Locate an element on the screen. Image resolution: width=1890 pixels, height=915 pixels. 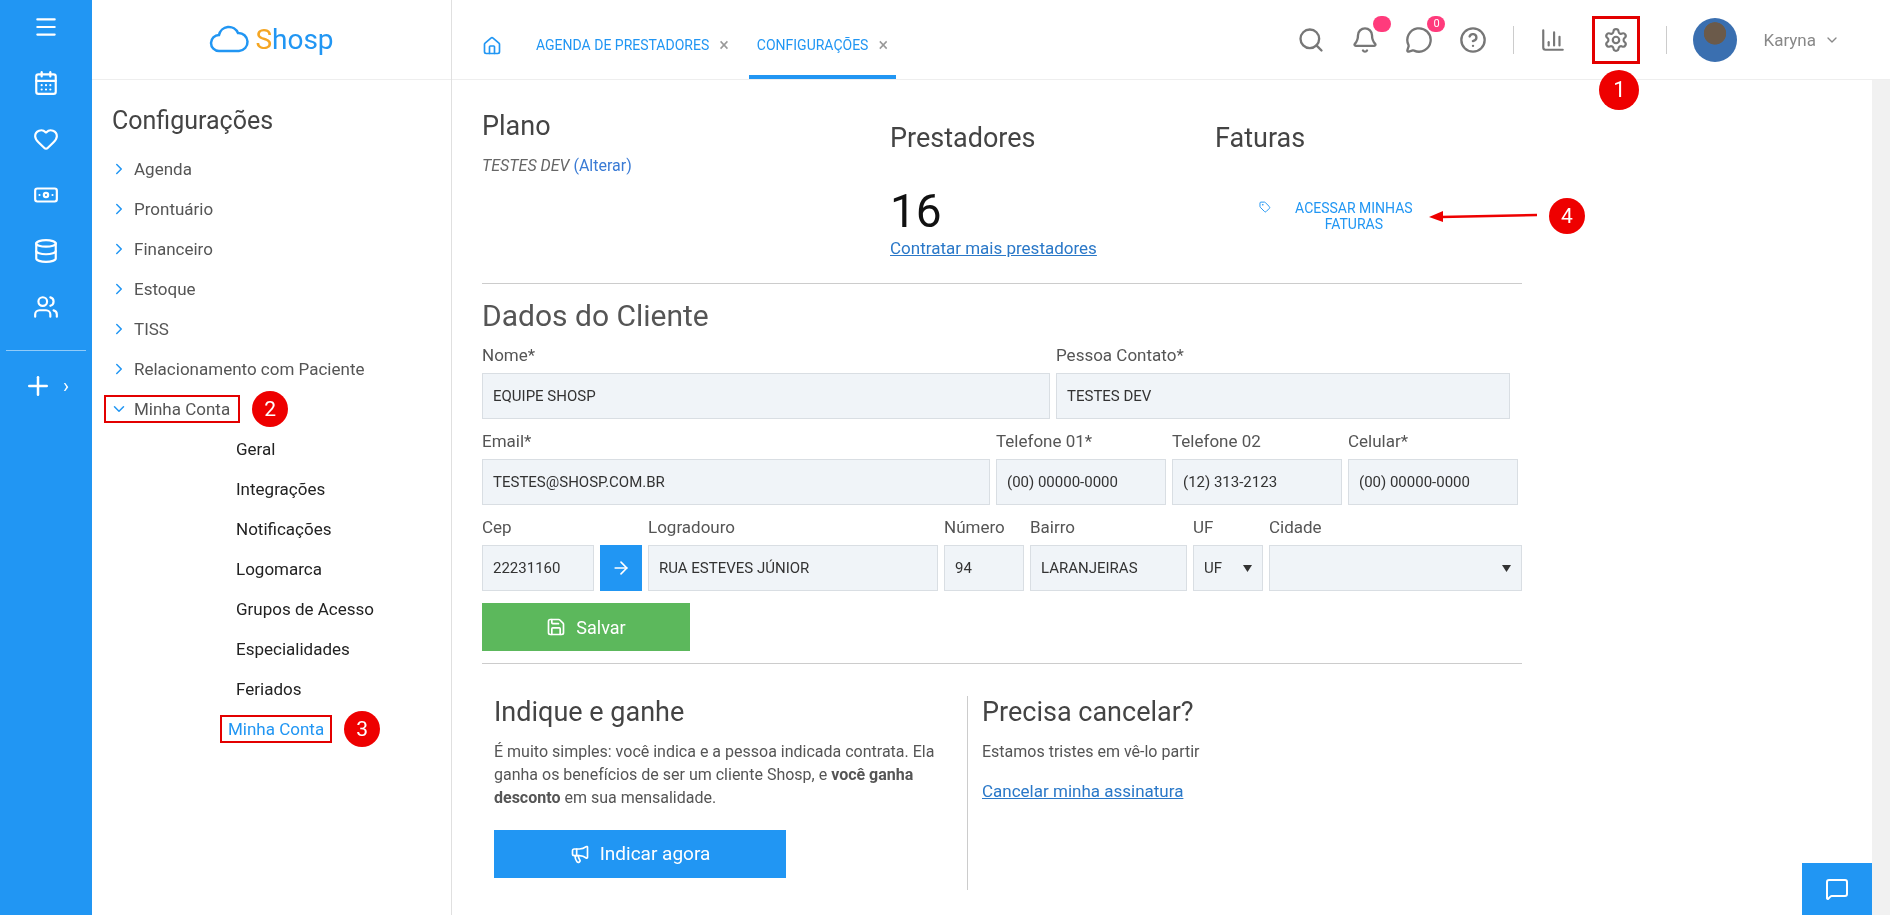
chat-icon is located at coordinates (1419, 39).